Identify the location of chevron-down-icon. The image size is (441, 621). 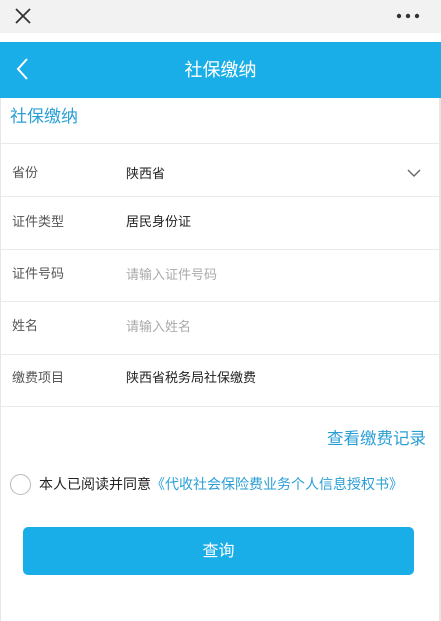
(414, 173).